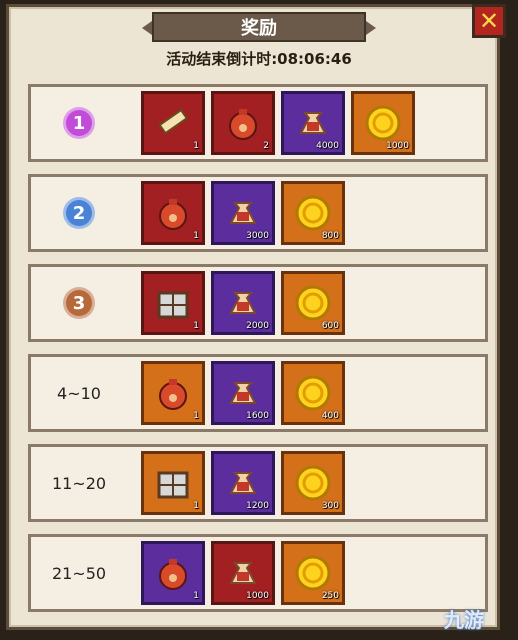  I want to click on item-quantity: 1200, so click(257, 506).